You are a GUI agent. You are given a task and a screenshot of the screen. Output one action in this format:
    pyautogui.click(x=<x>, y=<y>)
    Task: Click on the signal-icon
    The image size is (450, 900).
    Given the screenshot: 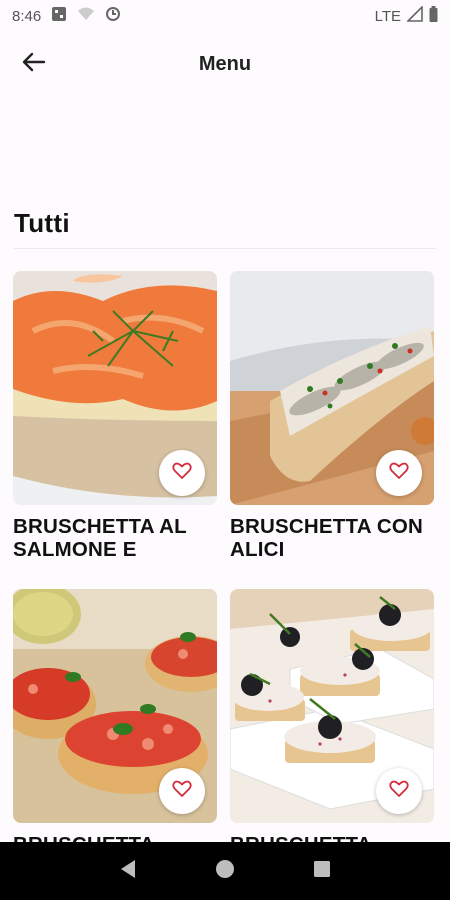 What is the action you would take?
    pyautogui.click(x=414, y=15)
    